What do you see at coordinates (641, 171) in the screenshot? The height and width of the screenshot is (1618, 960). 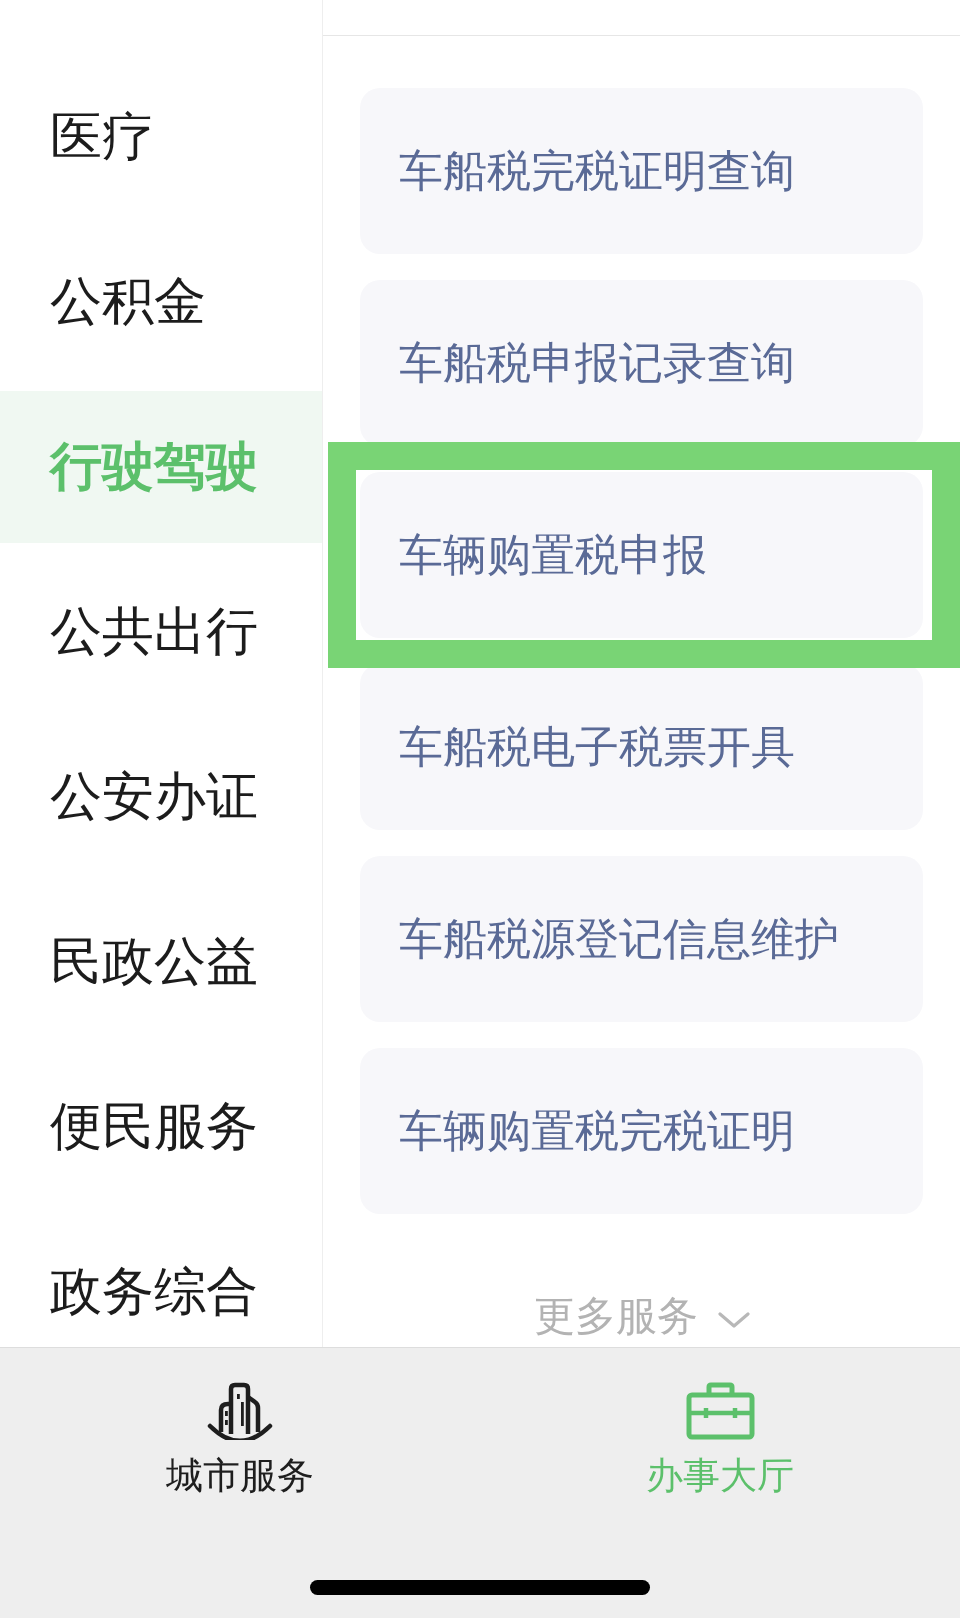 I see `service-card: 车船税完税证明查询` at bounding box center [641, 171].